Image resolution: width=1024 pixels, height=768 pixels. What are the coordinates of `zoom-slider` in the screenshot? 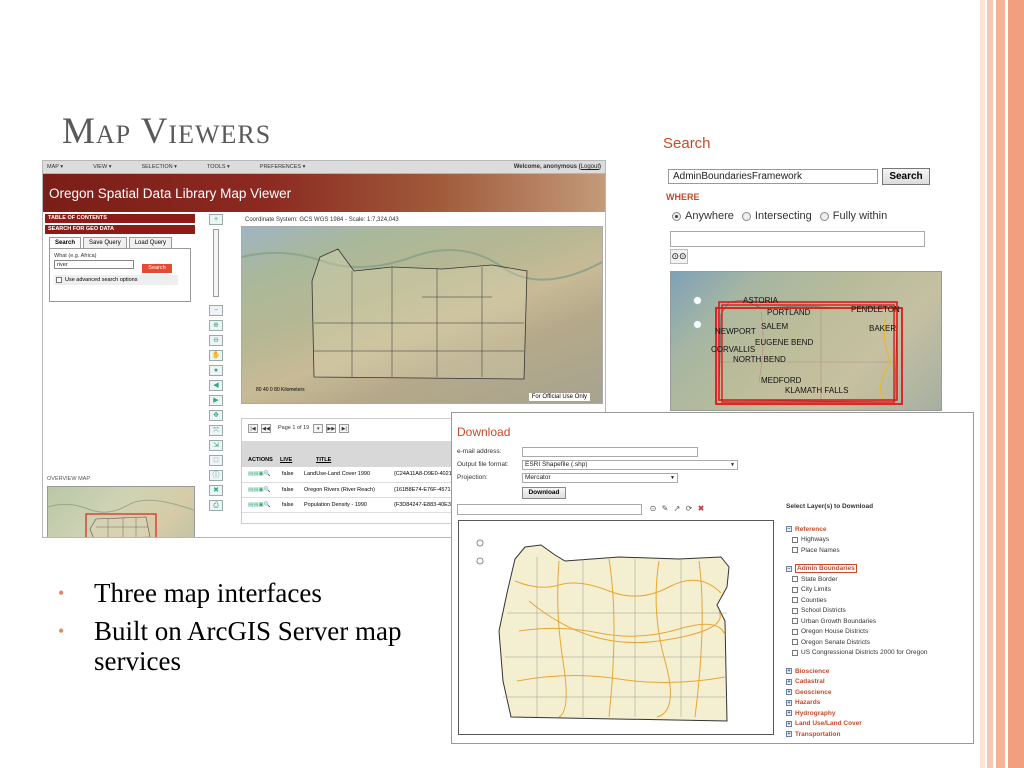 It's located at (216, 263).